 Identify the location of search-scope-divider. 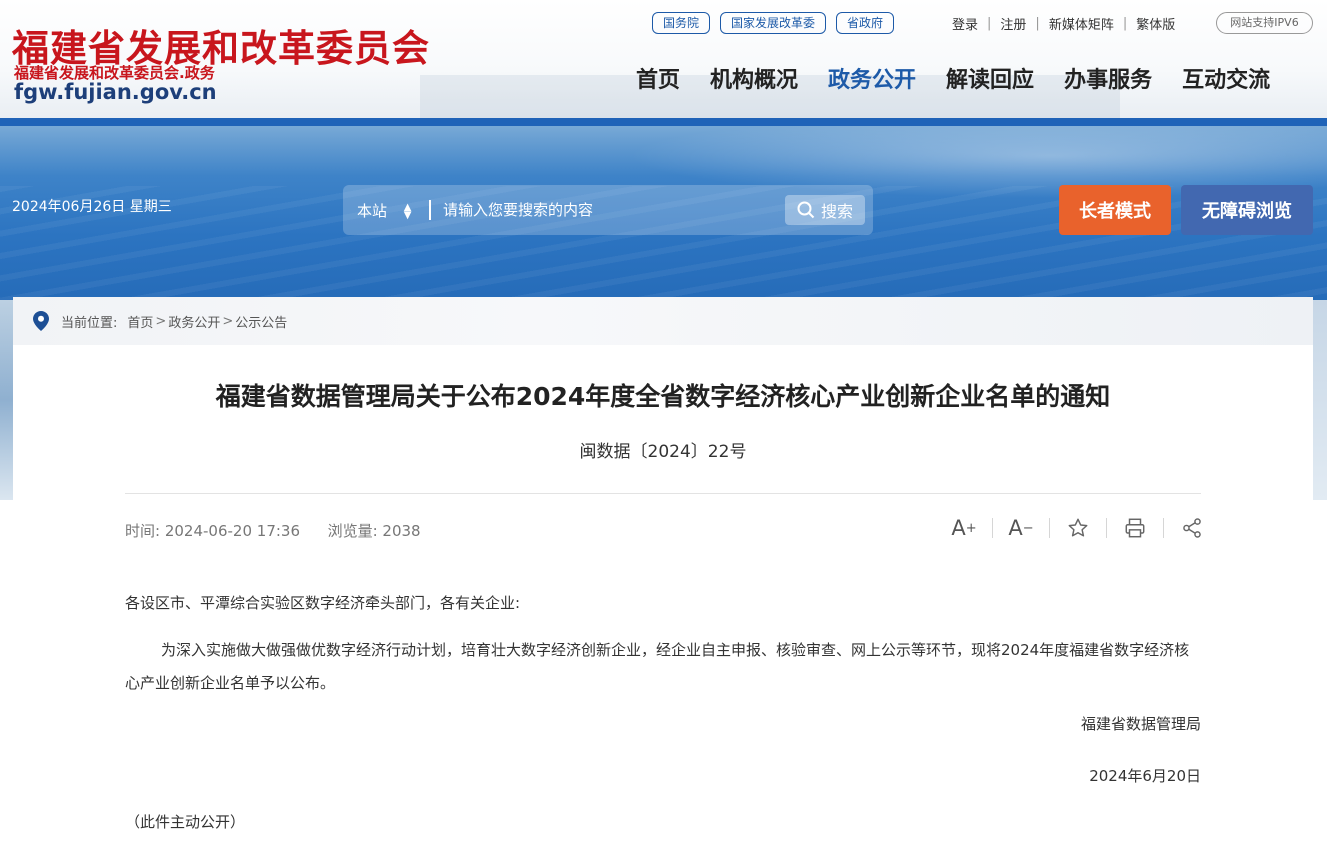
(430, 210).